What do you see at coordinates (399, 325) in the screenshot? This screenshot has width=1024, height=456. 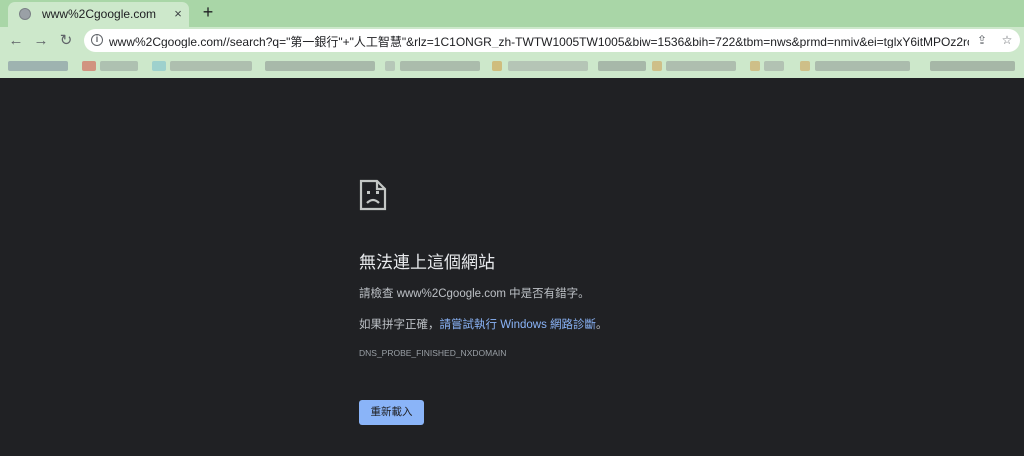 I see `spelling-prefix: 如果拼字正確，` at bounding box center [399, 325].